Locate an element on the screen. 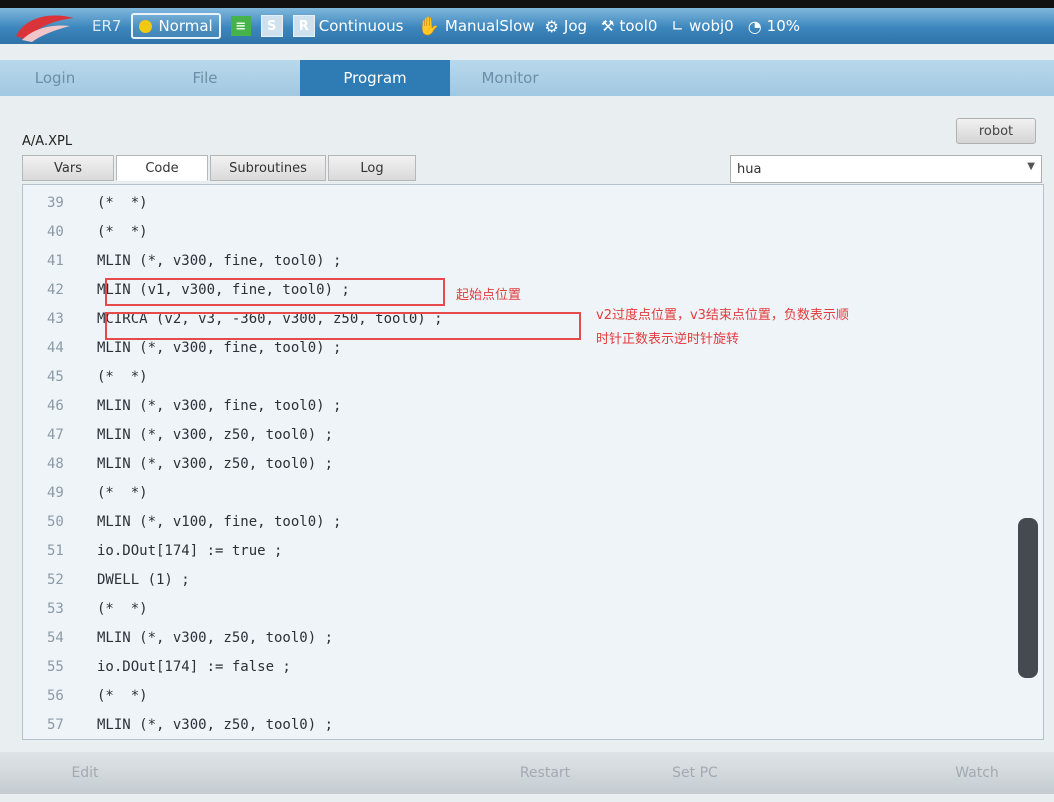 This screenshot has height=802, width=1054. robot-model-label: ER7 is located at coordinates (107, 26).